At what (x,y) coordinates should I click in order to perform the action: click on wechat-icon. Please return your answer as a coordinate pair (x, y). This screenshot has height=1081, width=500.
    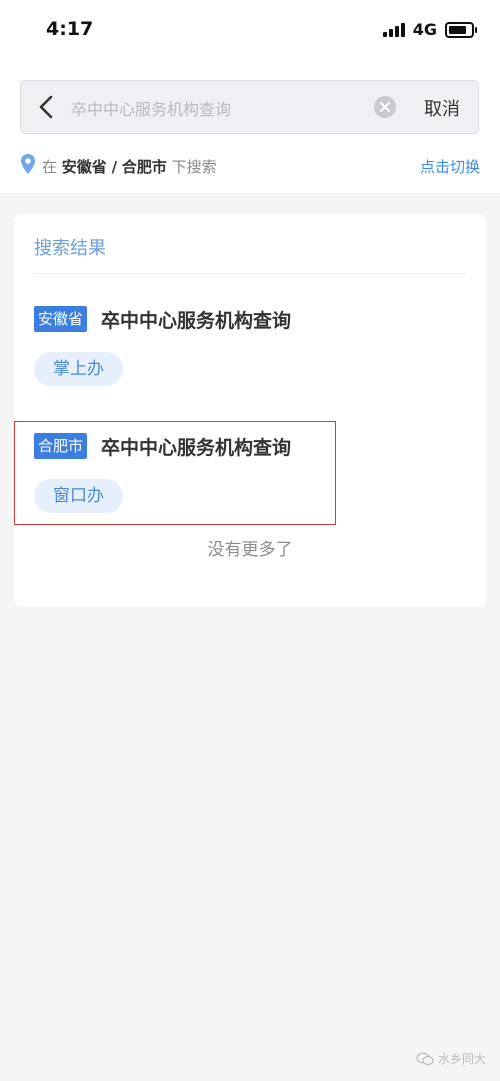
    Looking at the image, I should click on (425, 1058).